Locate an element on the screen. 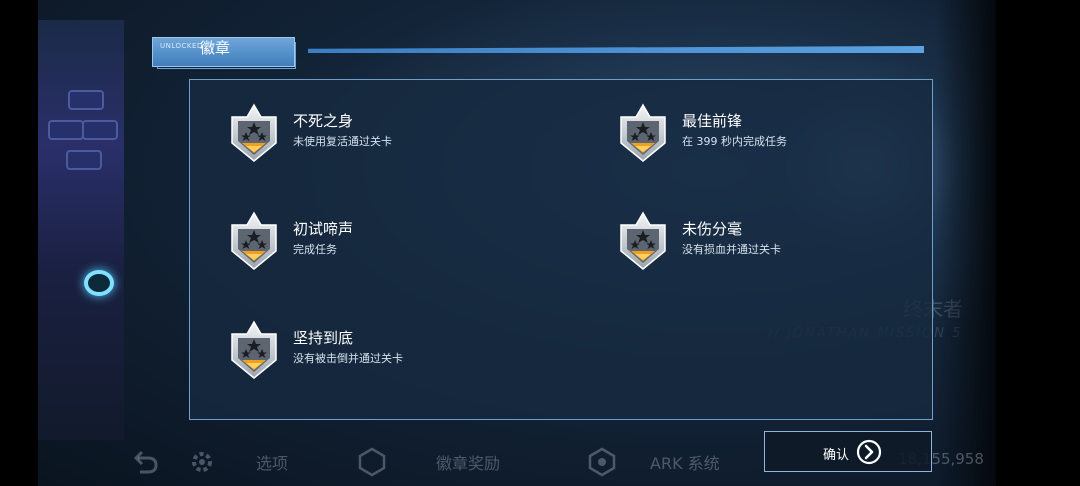 The image size is (1080, 486). confirm-button: 确认 is located at coordinates (848, 451).